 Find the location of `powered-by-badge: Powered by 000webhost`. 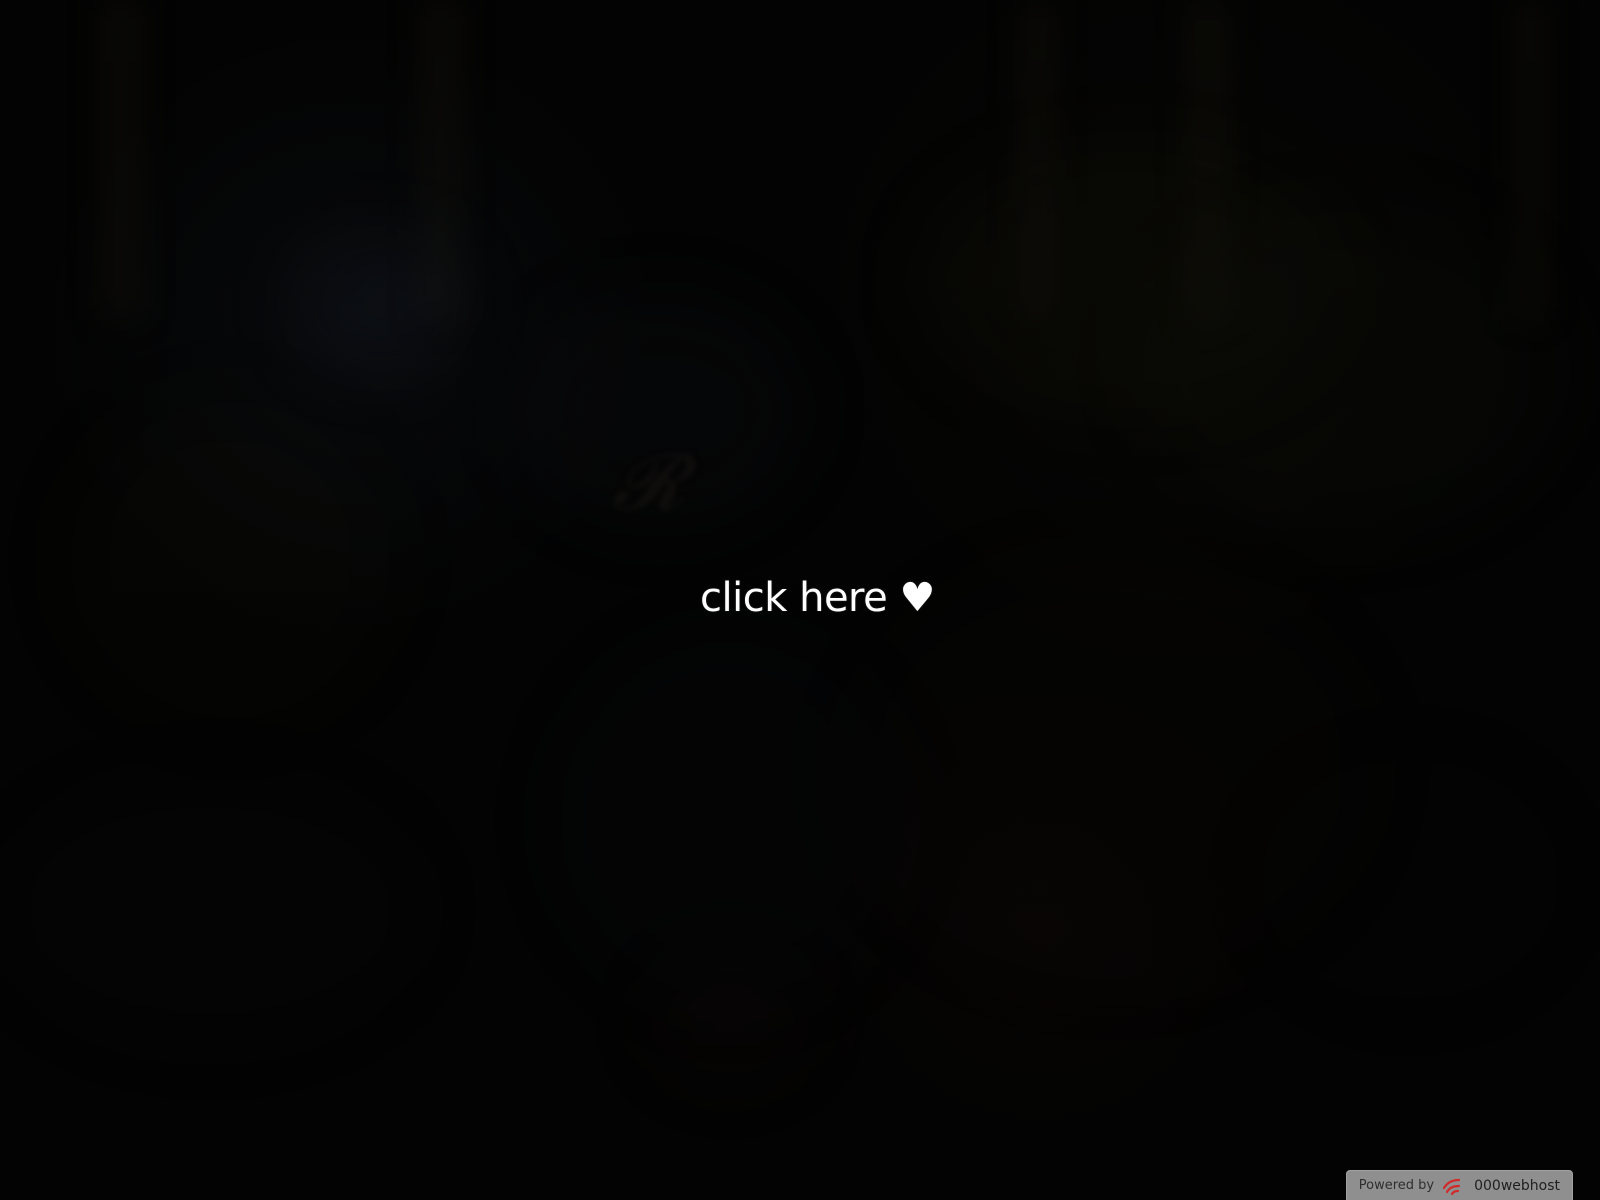

powered-by-badge: Powered by 000webhost is located at coordinates (1459, 1185).